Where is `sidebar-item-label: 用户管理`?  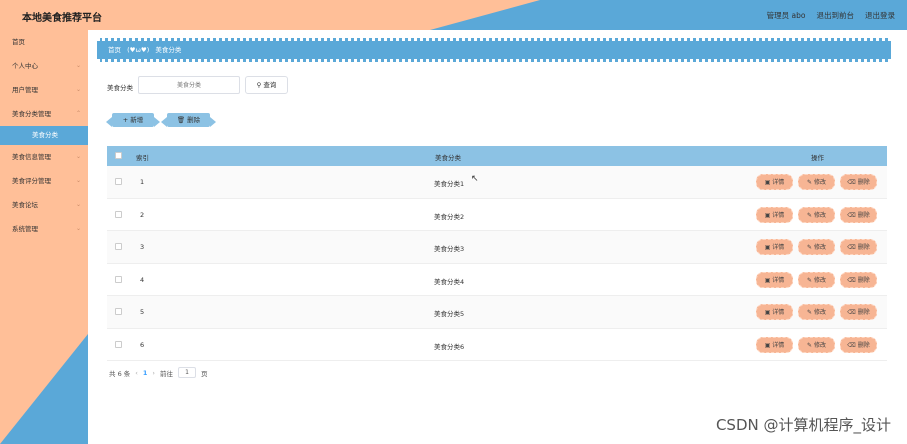 sidebar-item-label: 用户管理 is located at coordinates (25, 90).